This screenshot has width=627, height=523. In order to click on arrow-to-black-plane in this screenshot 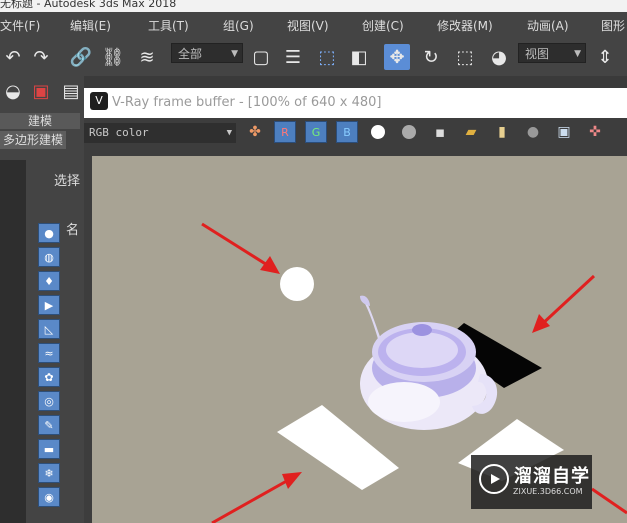, I will do `click(567, 301)`.